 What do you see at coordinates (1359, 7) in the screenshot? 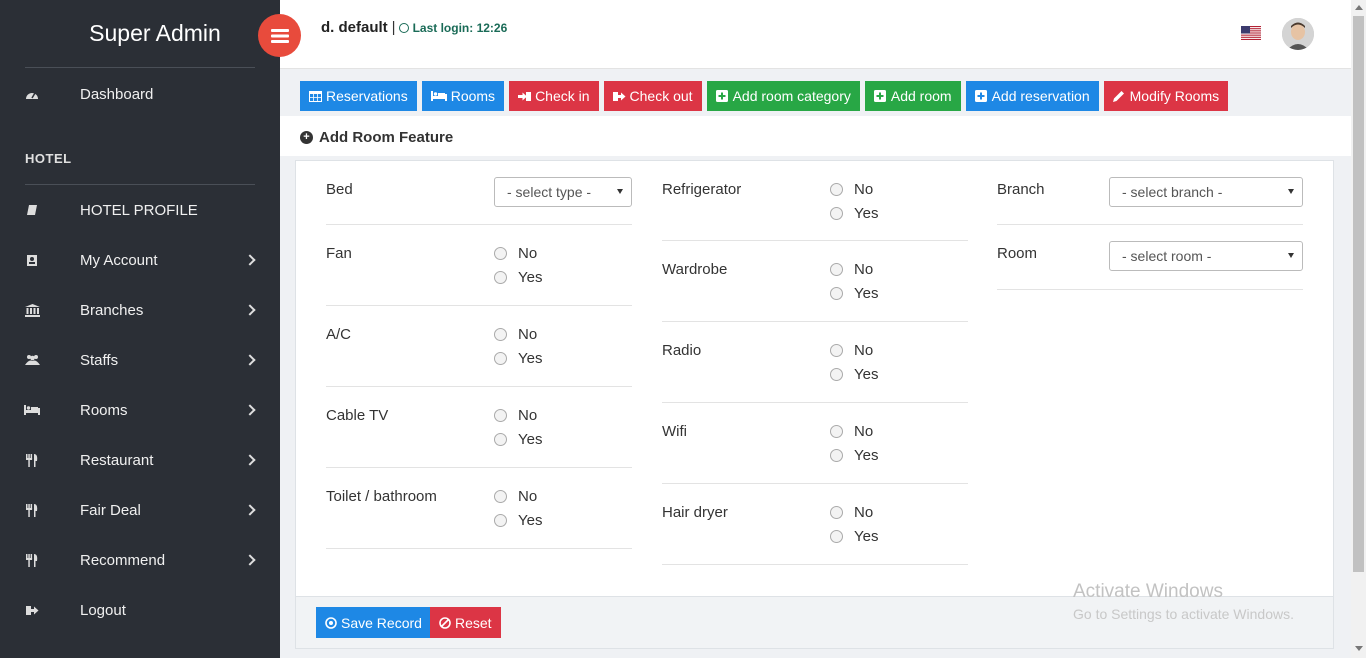
I see `scroll-up-icon` at bounding box center [1359, 7].